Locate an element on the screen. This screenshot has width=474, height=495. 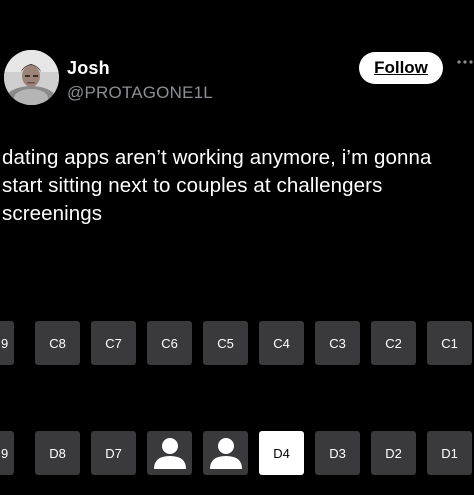
avatar is located at coordinates (31, 77).